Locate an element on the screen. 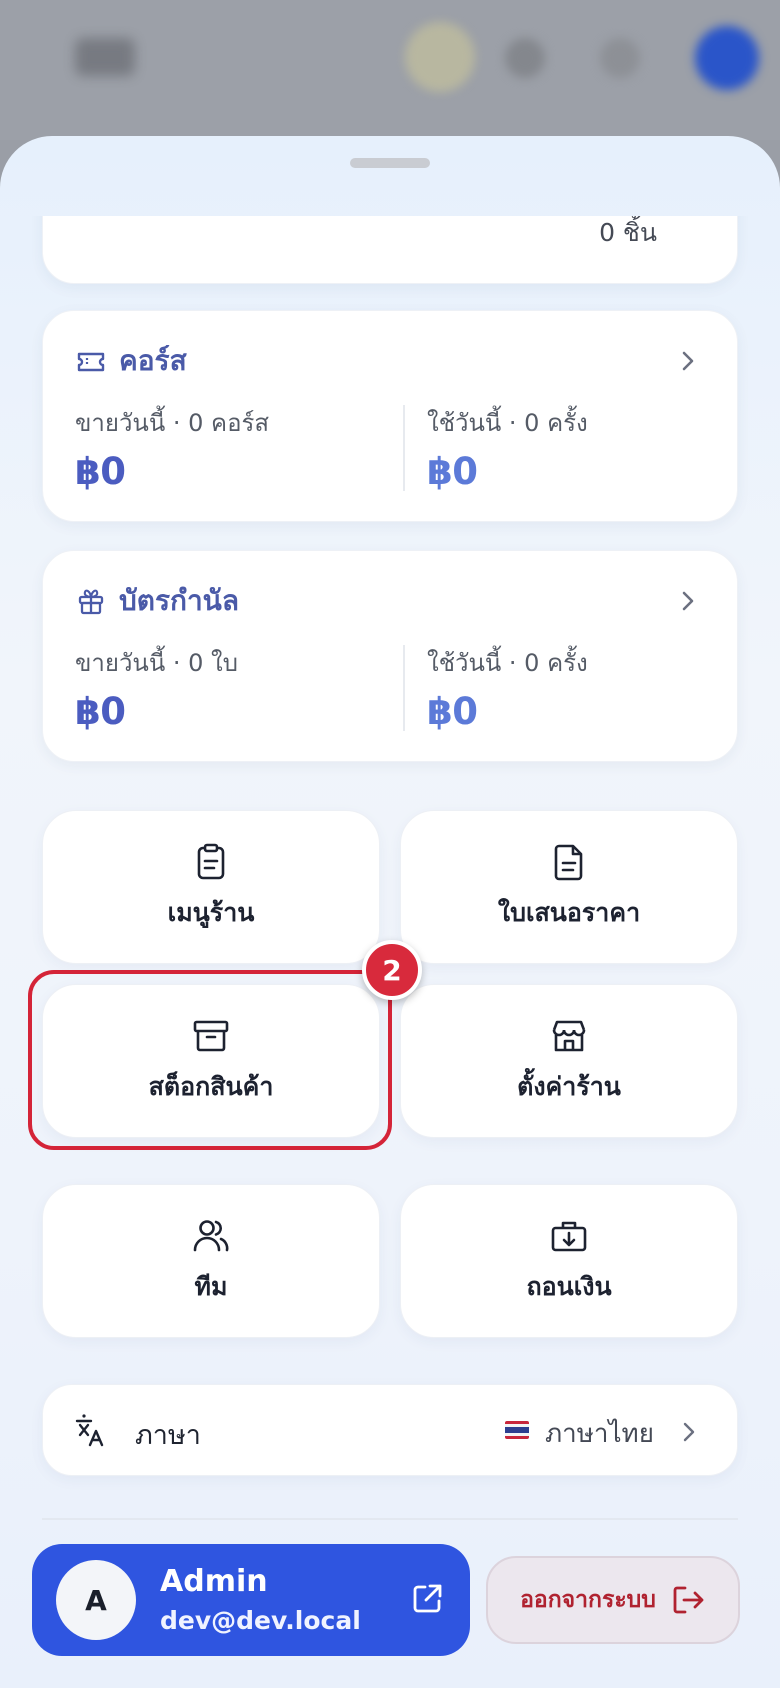 The image size is (780, 1688). voucher-used-label: ใช้วันนี้ · 0 ครั้ง is located at coordinates (507, 663).